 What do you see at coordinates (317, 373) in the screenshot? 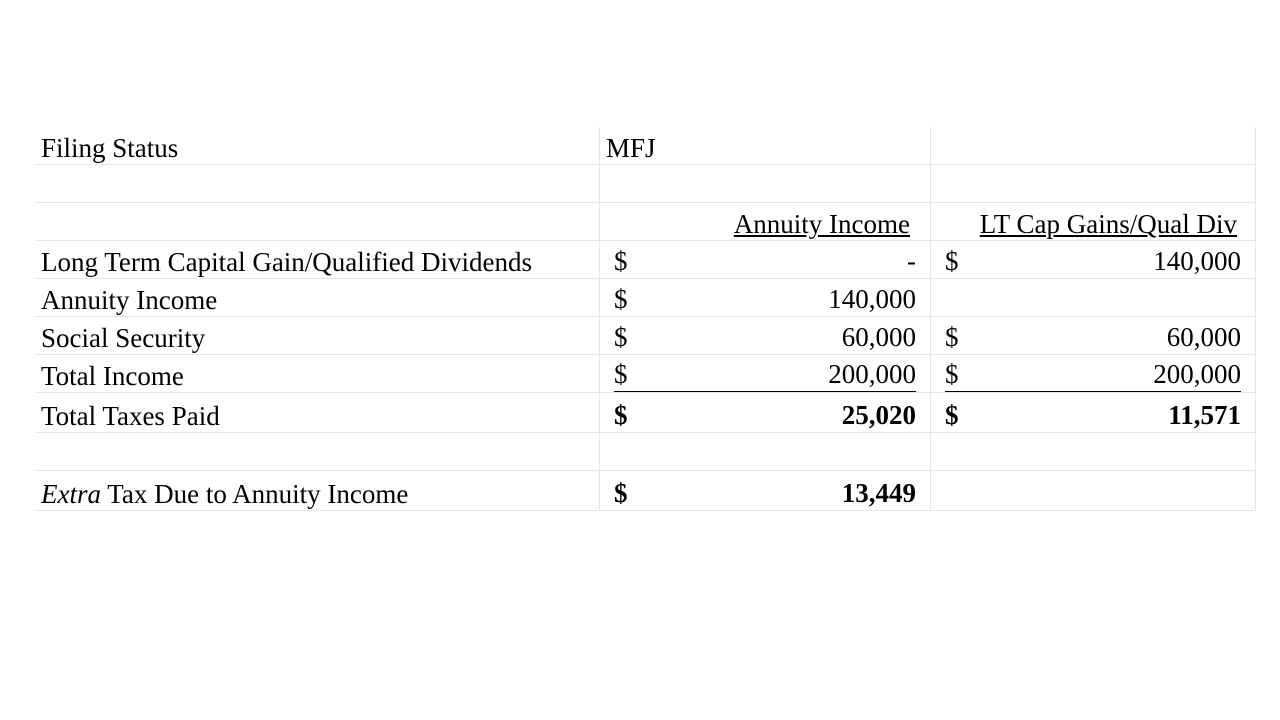
I see `row-label: Total Income` at bounding box center [317, 373].